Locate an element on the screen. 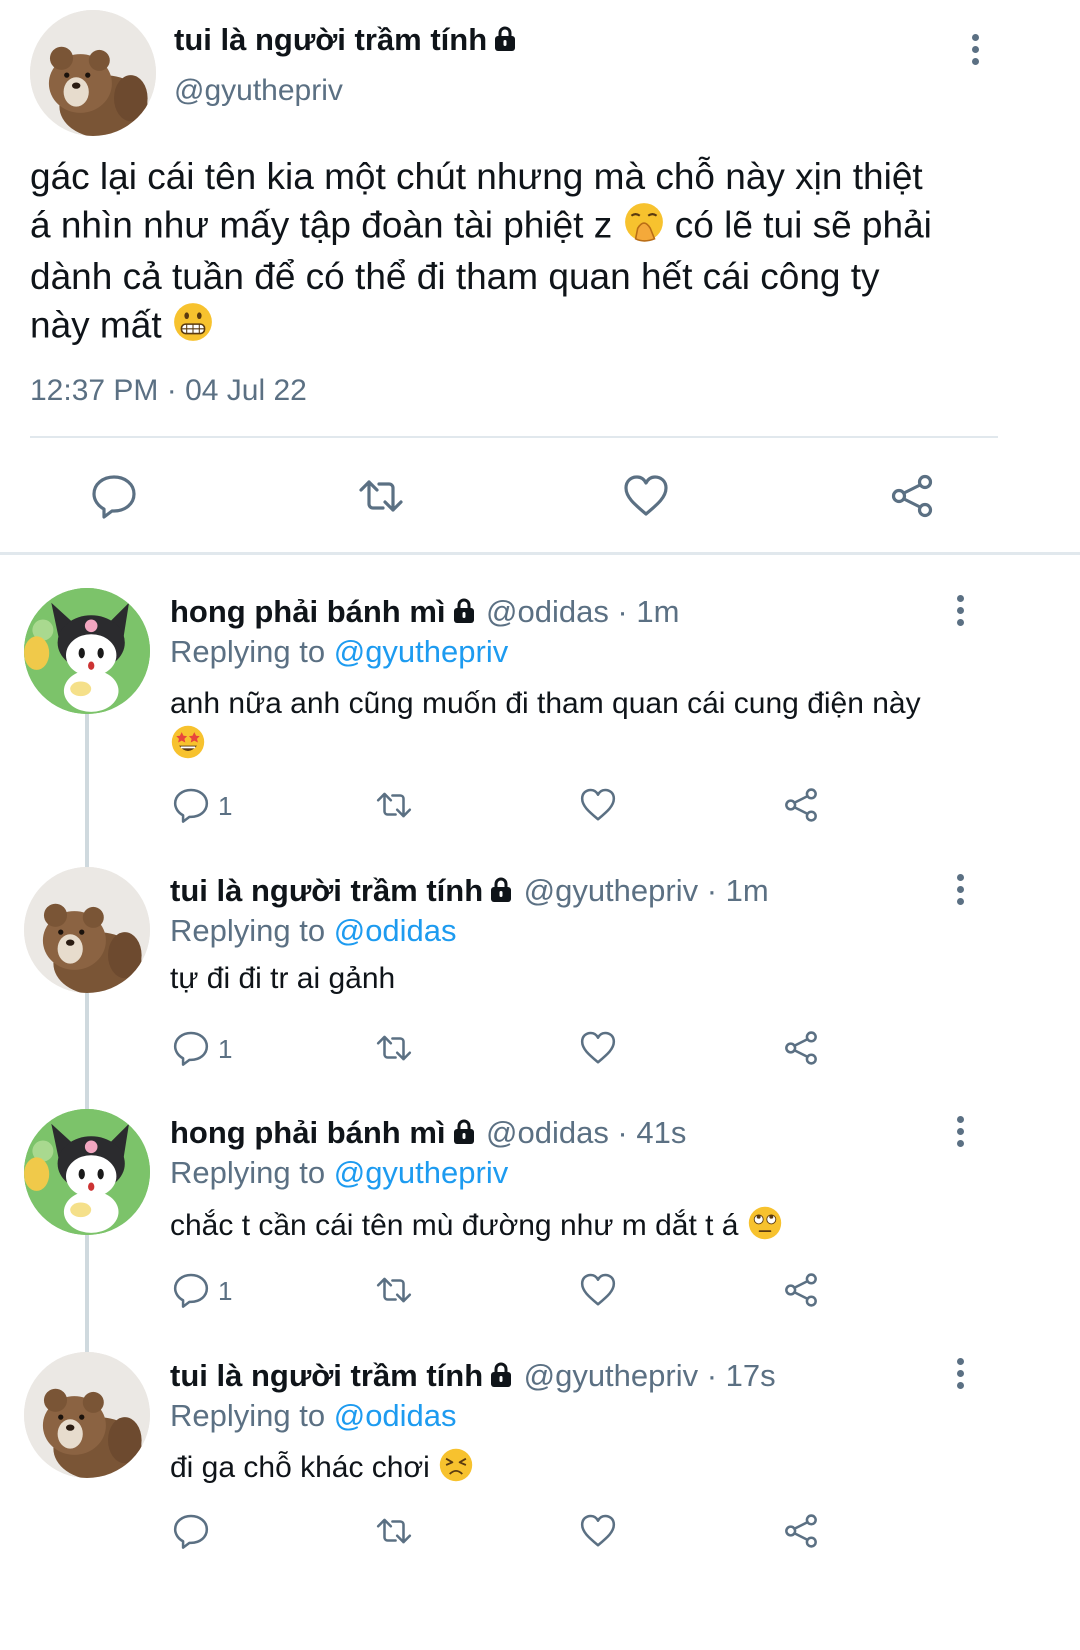 The width and height of the screenshot is (1080, 1650). reply-text: tự đi đi tr ai gảnh is located at coordinates (283, 978).